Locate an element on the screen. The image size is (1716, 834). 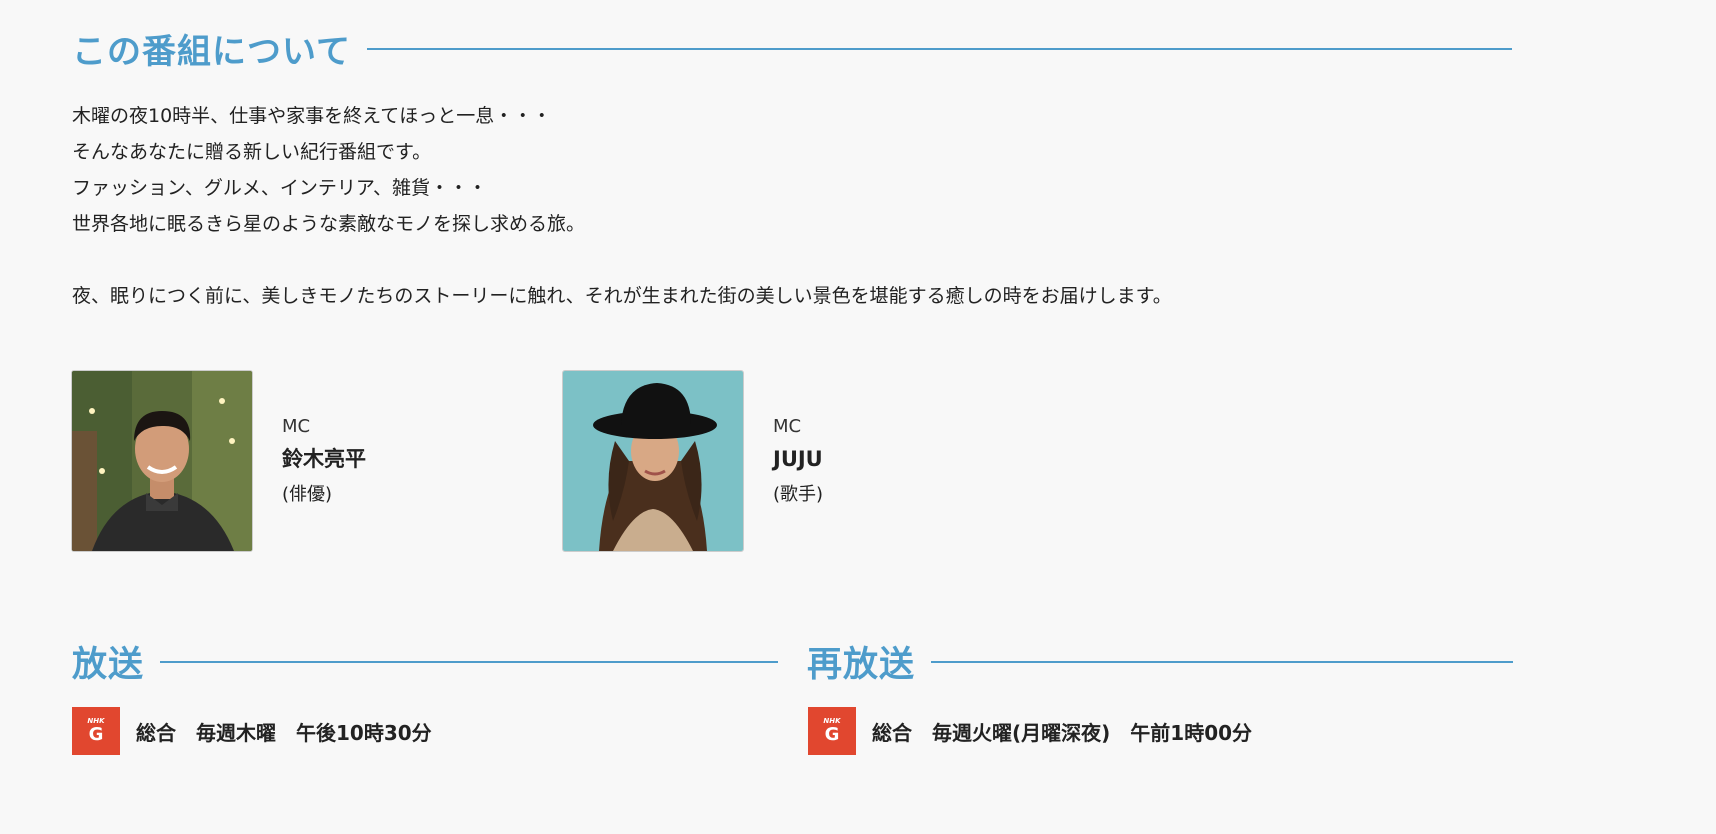
about-title: この番組について is located at coordinates (211, 52).